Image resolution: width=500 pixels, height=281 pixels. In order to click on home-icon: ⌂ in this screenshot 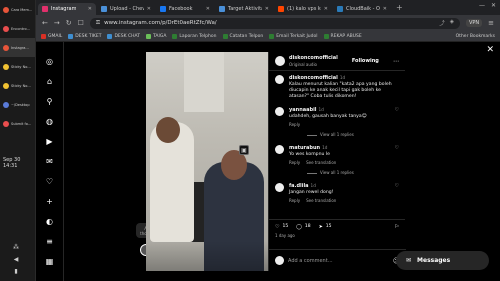, I will do `click(50, 81)`.